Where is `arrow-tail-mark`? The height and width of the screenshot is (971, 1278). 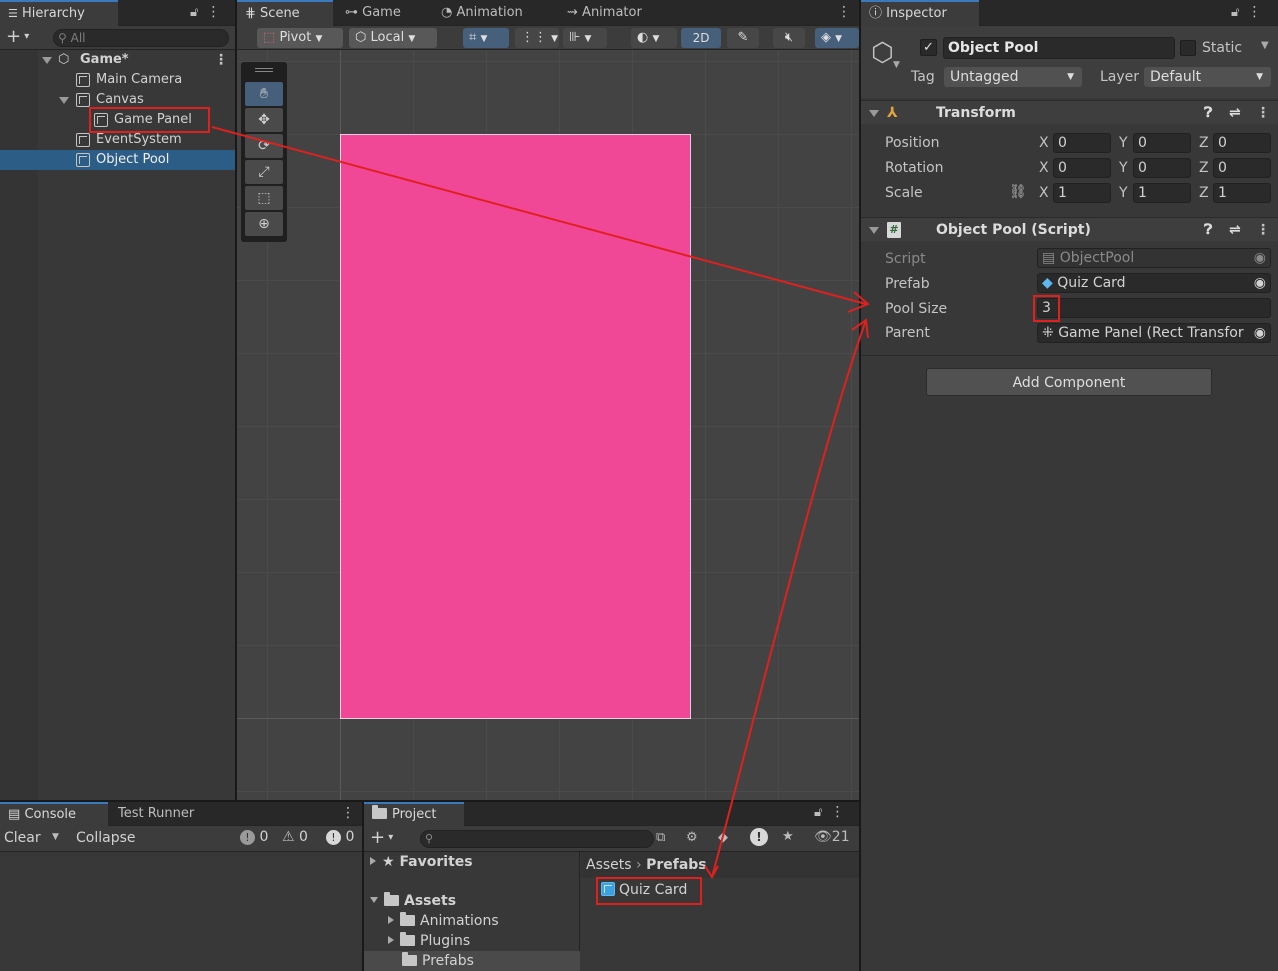 arrow-tail-mark is located at coordinates (711, 872).